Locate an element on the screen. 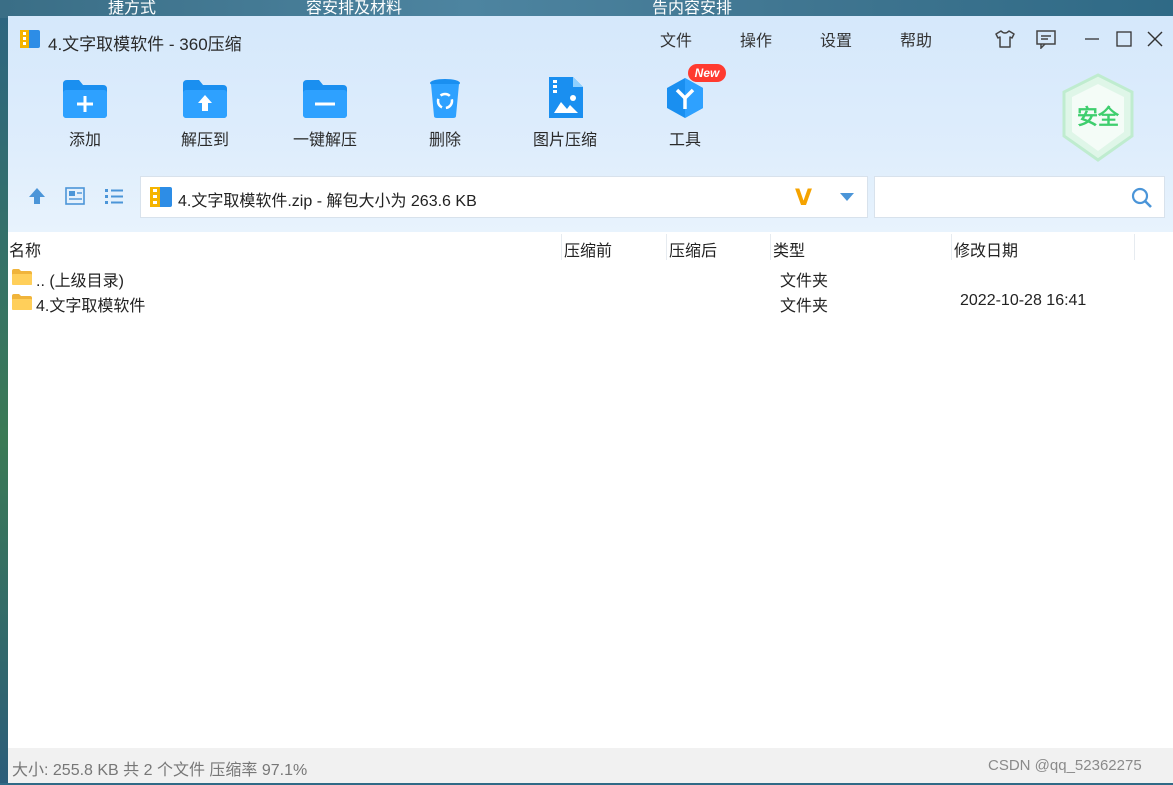 The height and width of the screenshot is (785, 1173). column-header-size-after: 压缩后 is located at coordinates (693, 249).